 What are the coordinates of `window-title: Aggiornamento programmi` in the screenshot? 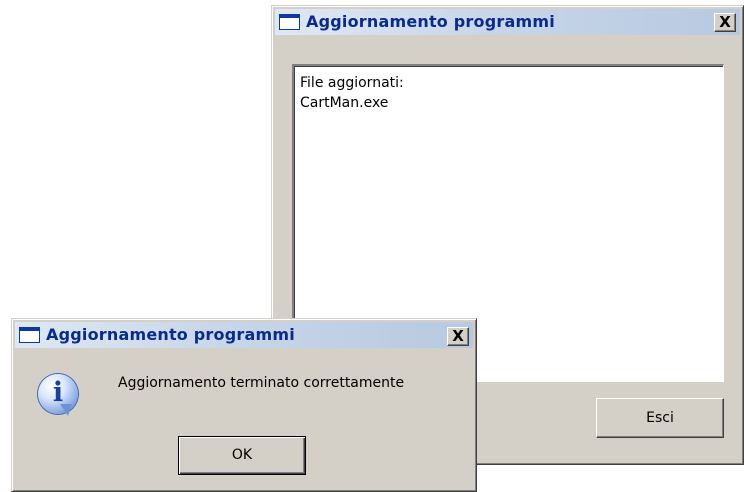 It's located at (430, 21).